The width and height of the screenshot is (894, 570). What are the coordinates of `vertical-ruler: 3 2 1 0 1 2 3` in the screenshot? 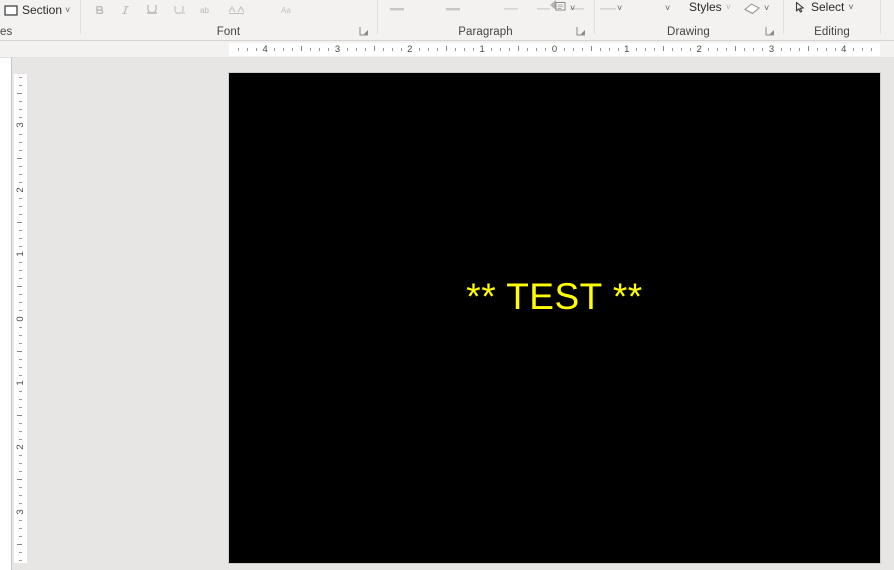 It's located at (20, 318).